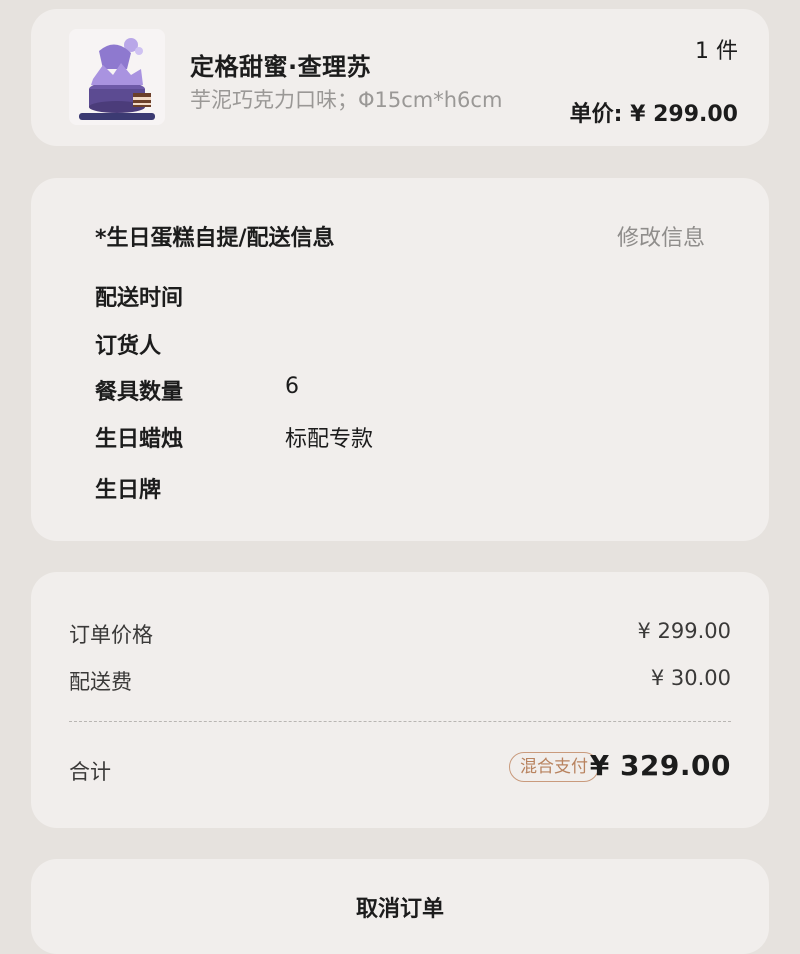 The height and width of the screenshot is (954, 800). I want to click on delivery-info-title: *生日蛋糕自提/配送信息, so click(215, 238).